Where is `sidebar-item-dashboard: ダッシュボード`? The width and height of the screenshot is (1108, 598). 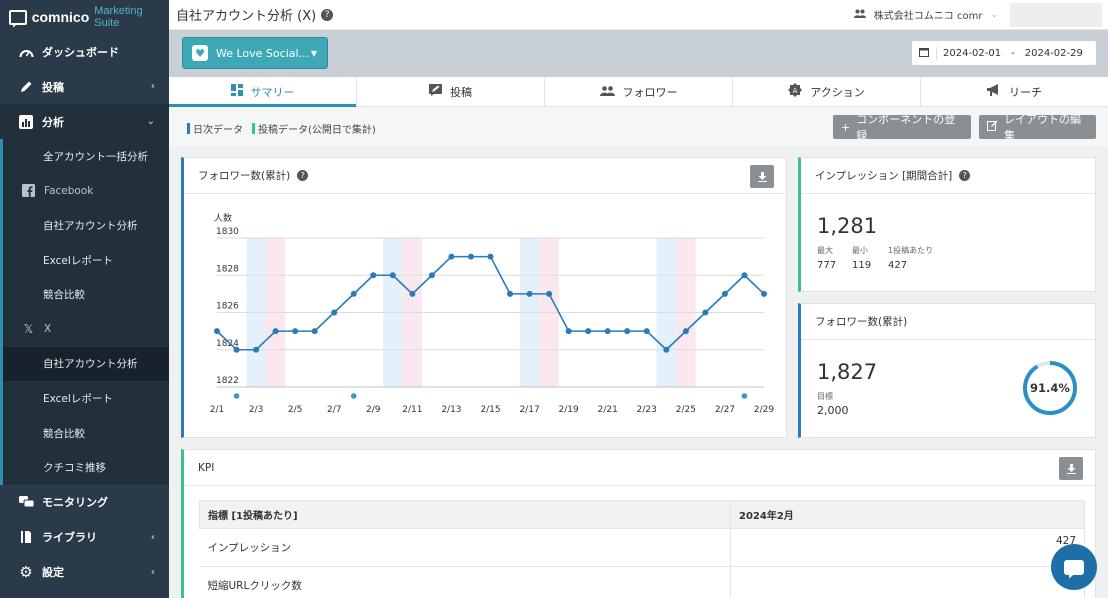
sidebar-item-dashboard: ダッシュボード is located at coordinates (84, 51).